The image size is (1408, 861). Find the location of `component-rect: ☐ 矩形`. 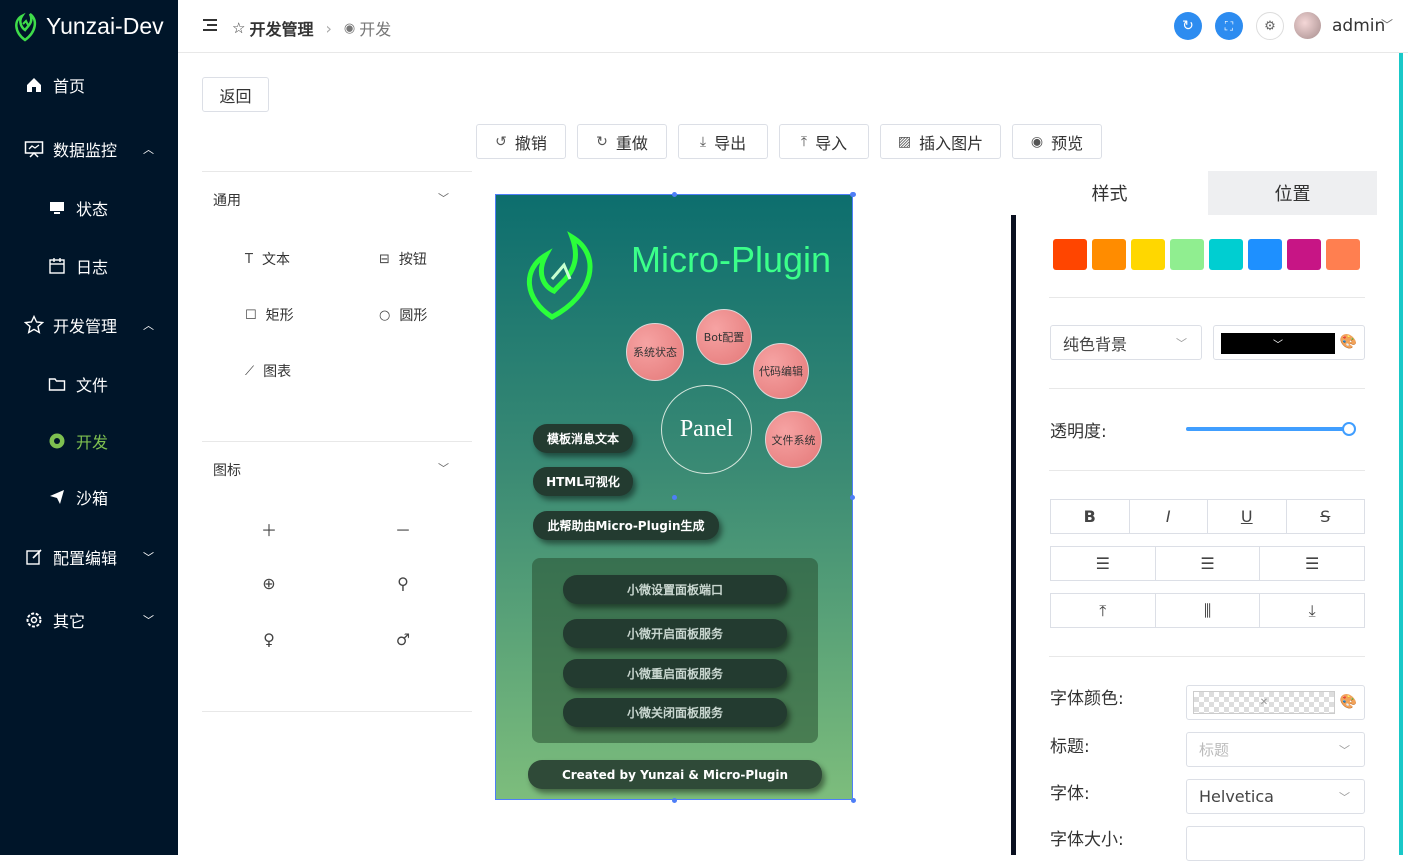

component-rect: ☐ 矩形 is located at coordinates (269, 315).